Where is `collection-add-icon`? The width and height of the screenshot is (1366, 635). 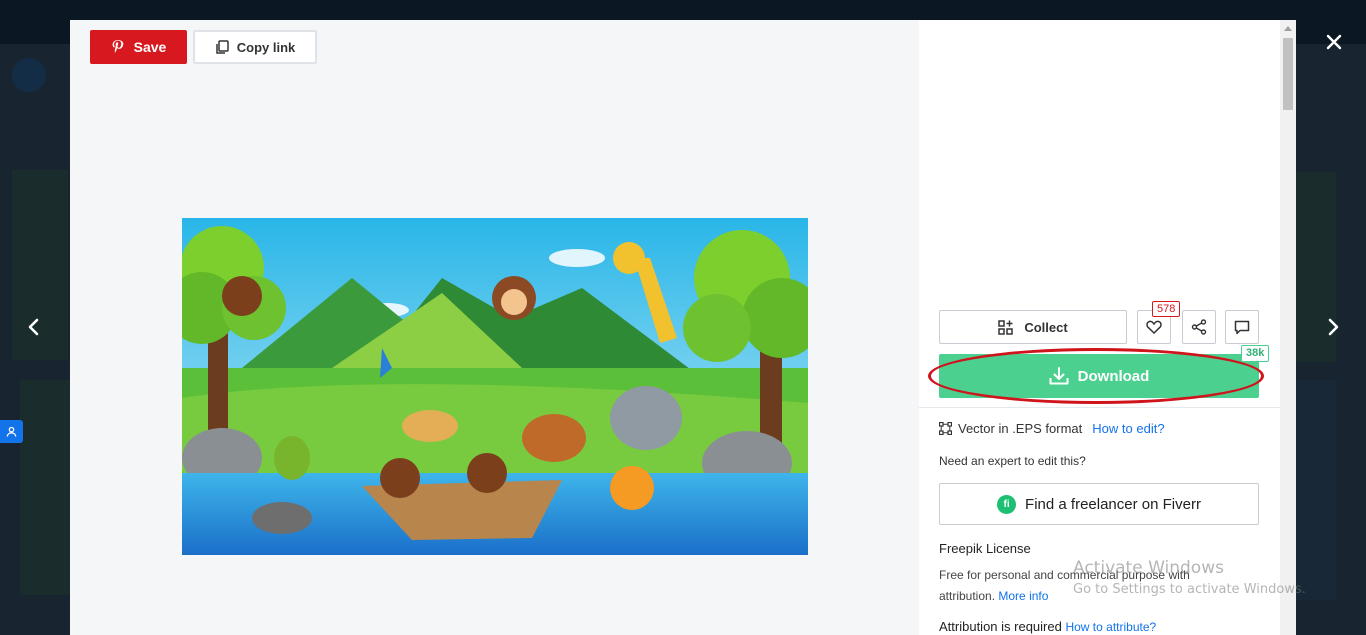 collection-add-icon is located at coordinates (1006, 327).